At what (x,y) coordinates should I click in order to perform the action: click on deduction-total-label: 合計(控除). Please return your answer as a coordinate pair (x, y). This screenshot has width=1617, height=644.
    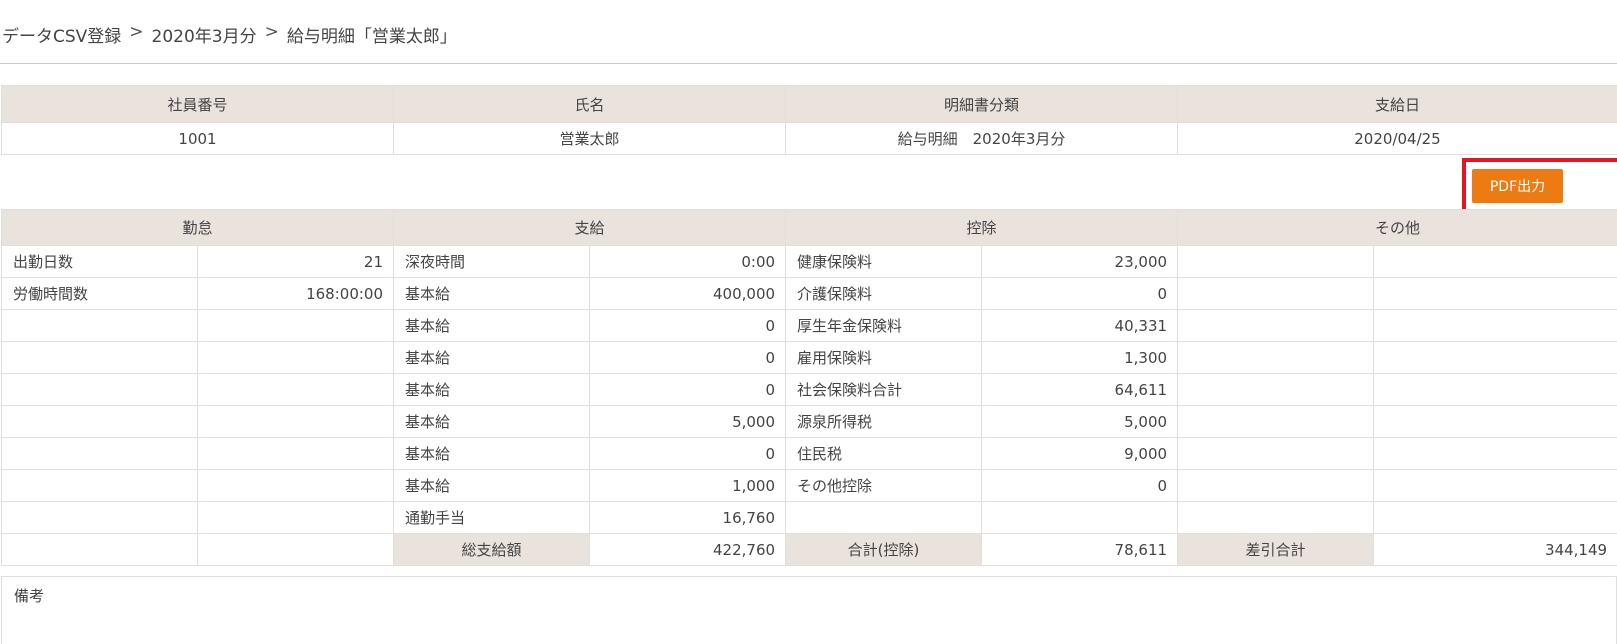
    Looking at the image, I should click on (884, 549).